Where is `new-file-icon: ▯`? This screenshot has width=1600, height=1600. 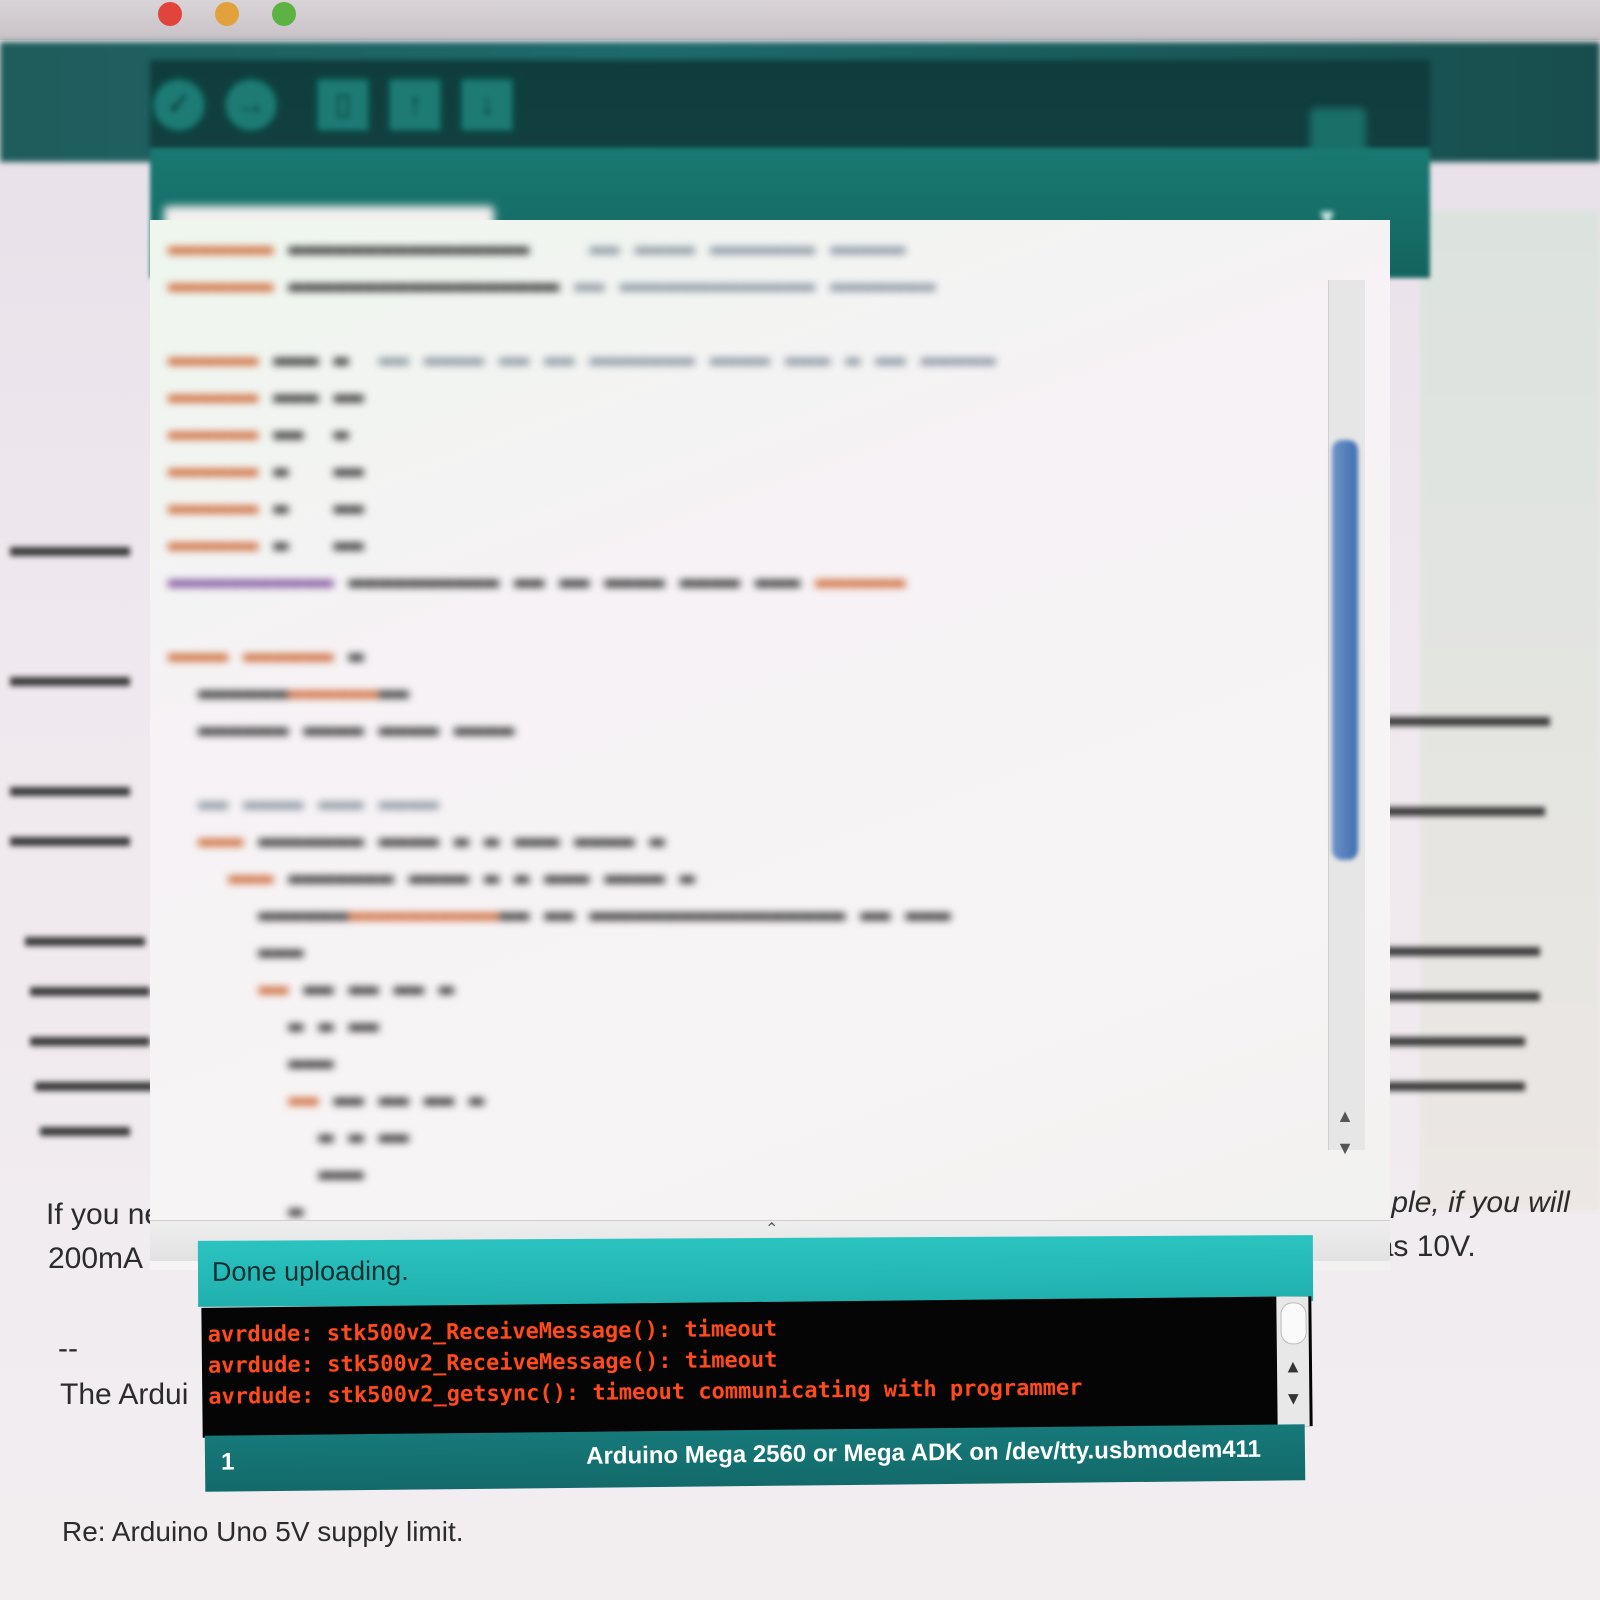
new-file-icon: ▯ is located at coordinates (343, 104).